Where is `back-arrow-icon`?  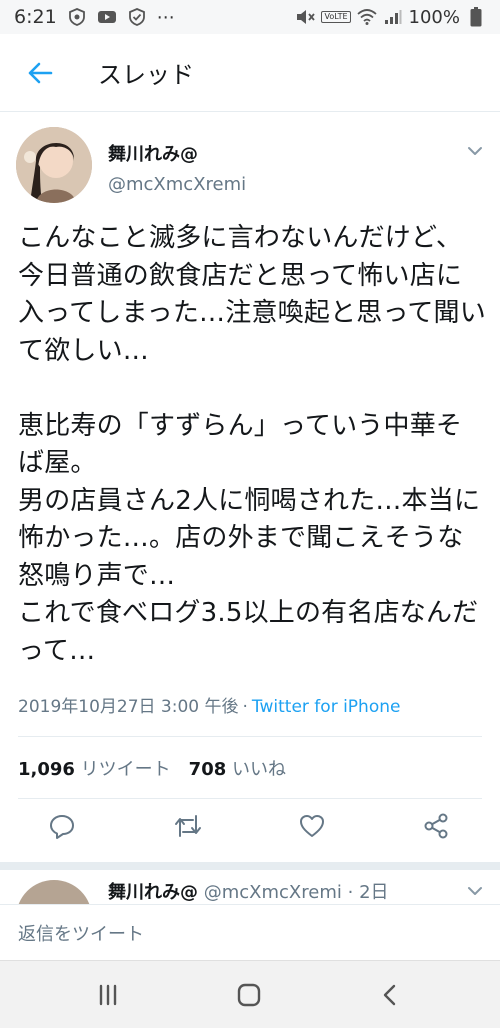 back-arrow-icon is located at coordinates (40, 72).